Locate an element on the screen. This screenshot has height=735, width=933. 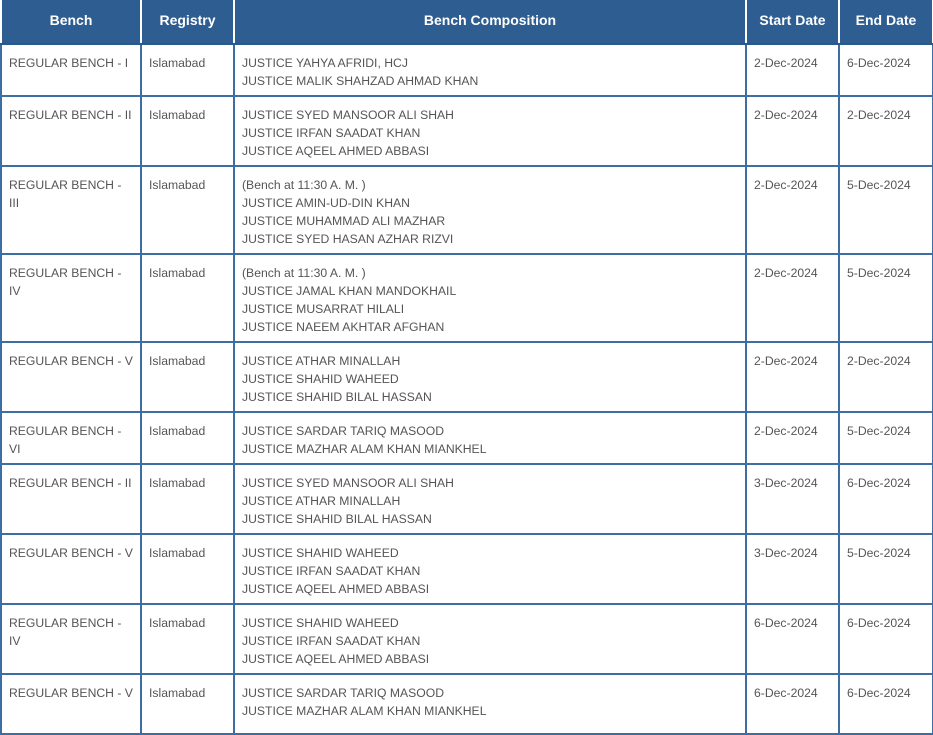
composition-line: JUSTICE MUSARRAT HILALI is located at coordinates (323, 309).